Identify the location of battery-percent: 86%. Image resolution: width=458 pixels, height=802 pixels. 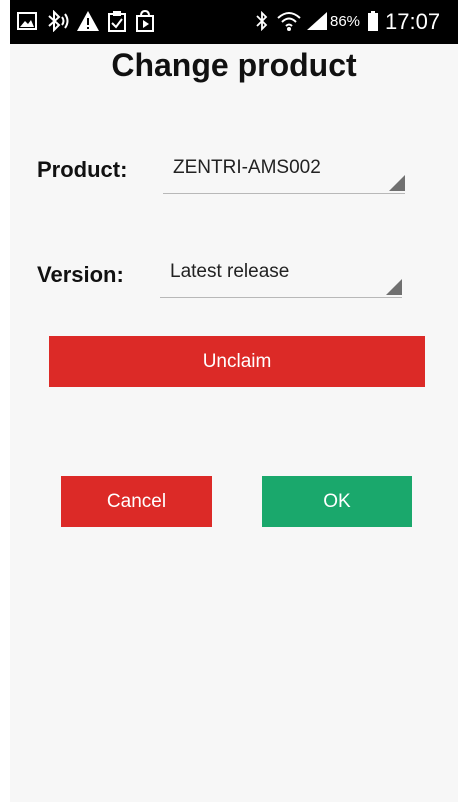
(345, 21).